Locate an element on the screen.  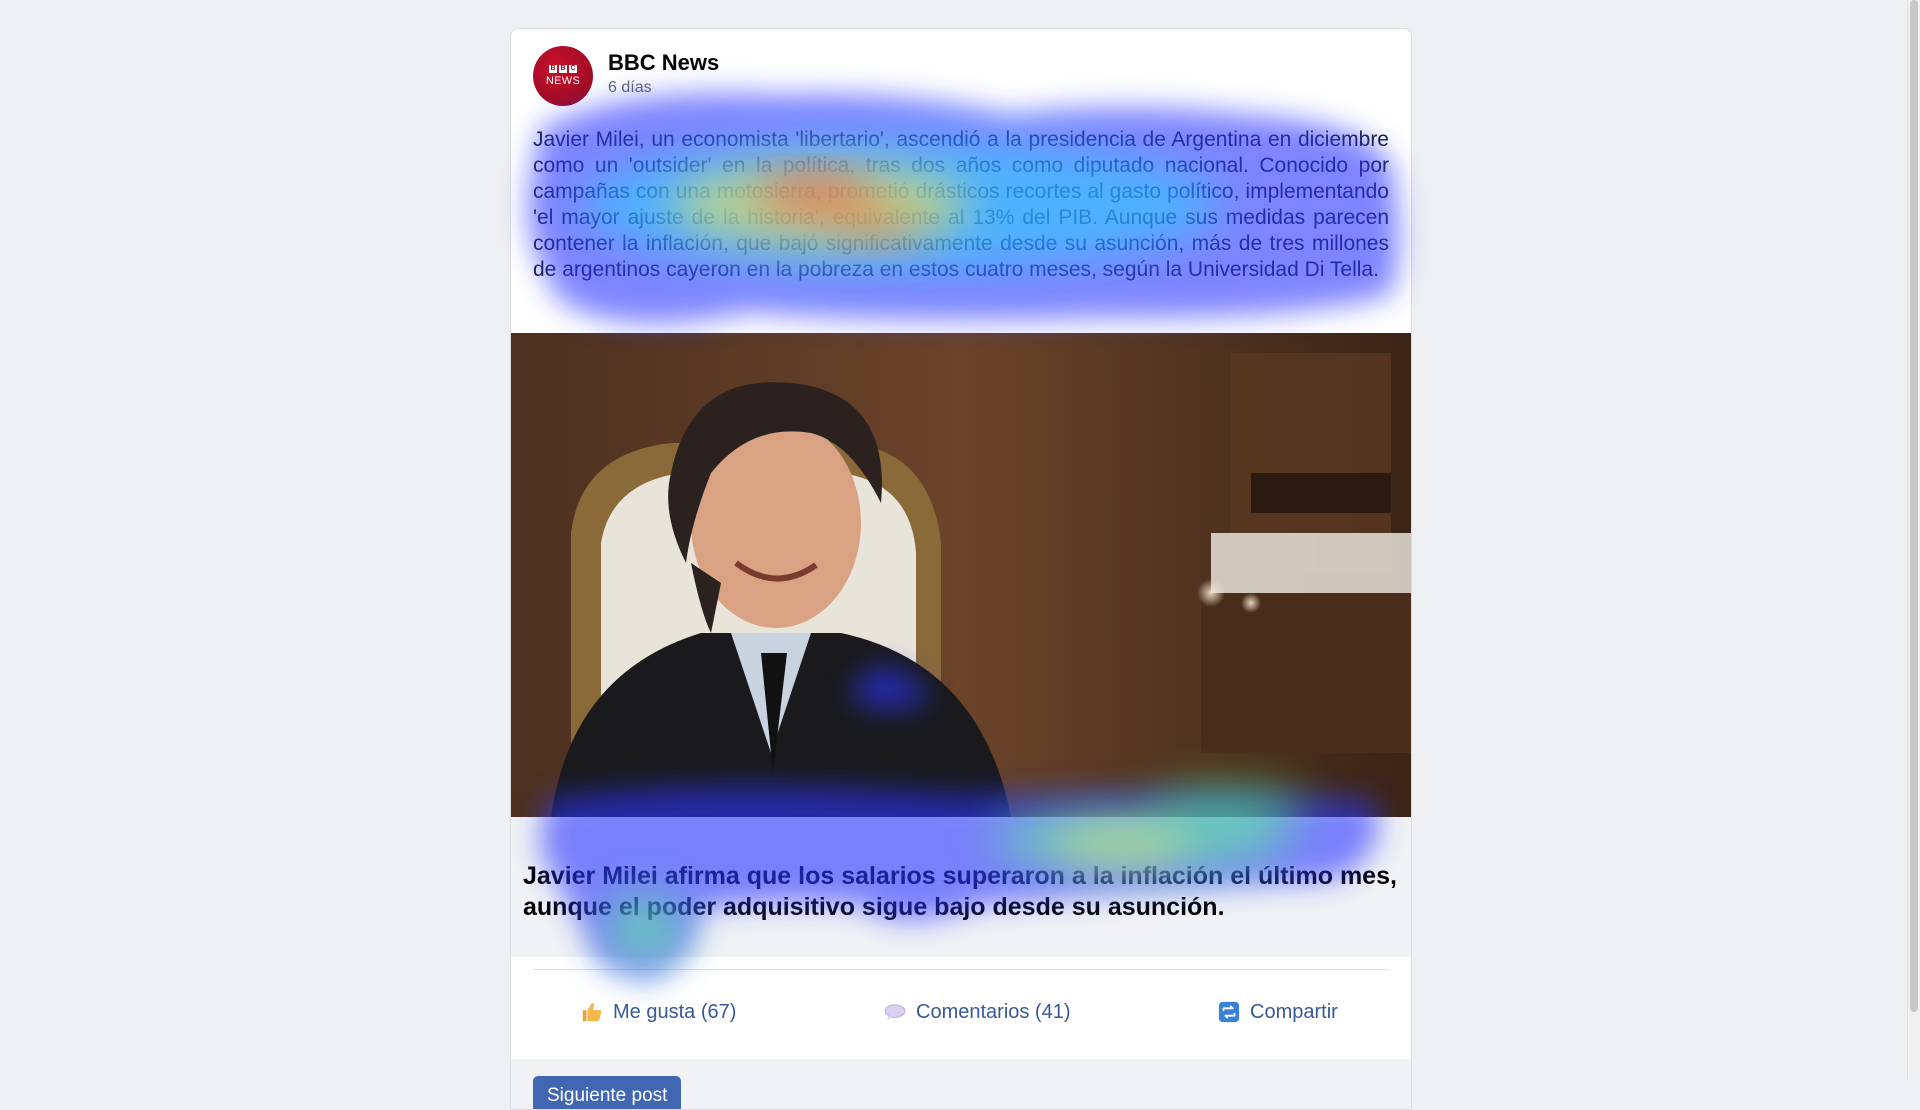
share-button: Compartir is located at coordinates (1278, 1012).